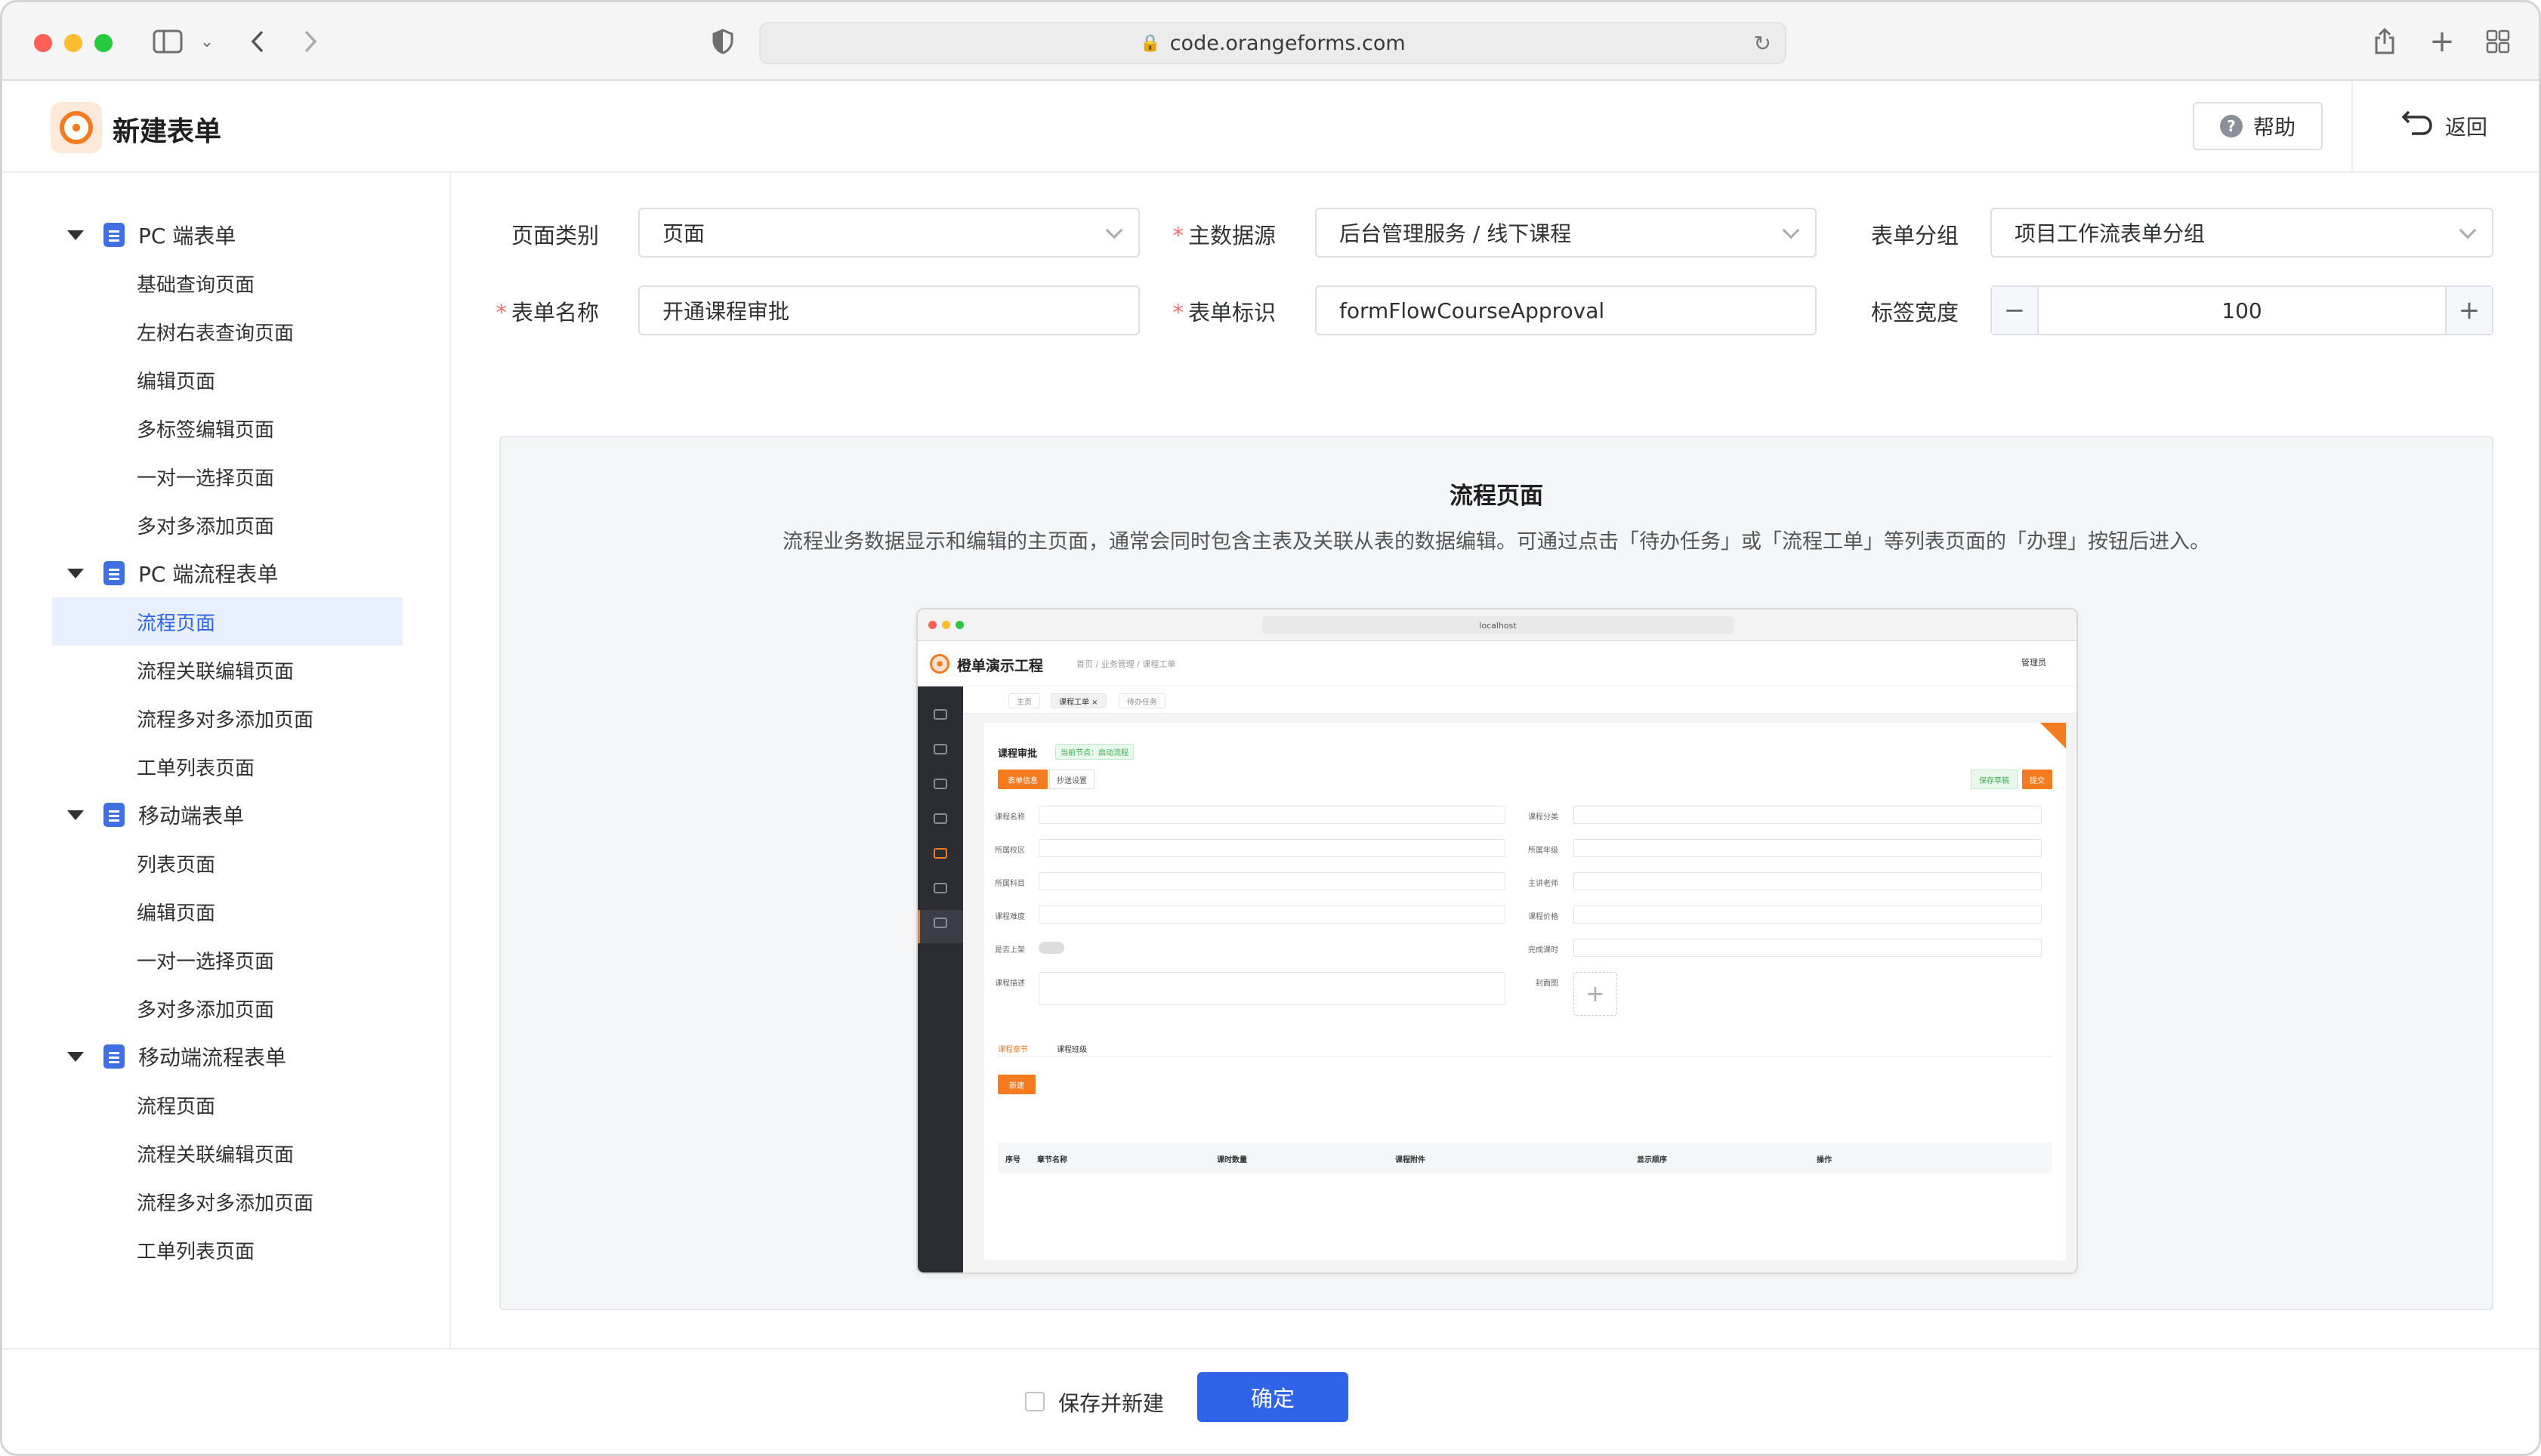 This screenshot has width=2541, height=1456. What do you see at coordinates (228, 960) in the screenshot?
I see `tree-item-mobile-one-to-one: 一对一选择页面` at bounding box center [228, 960].